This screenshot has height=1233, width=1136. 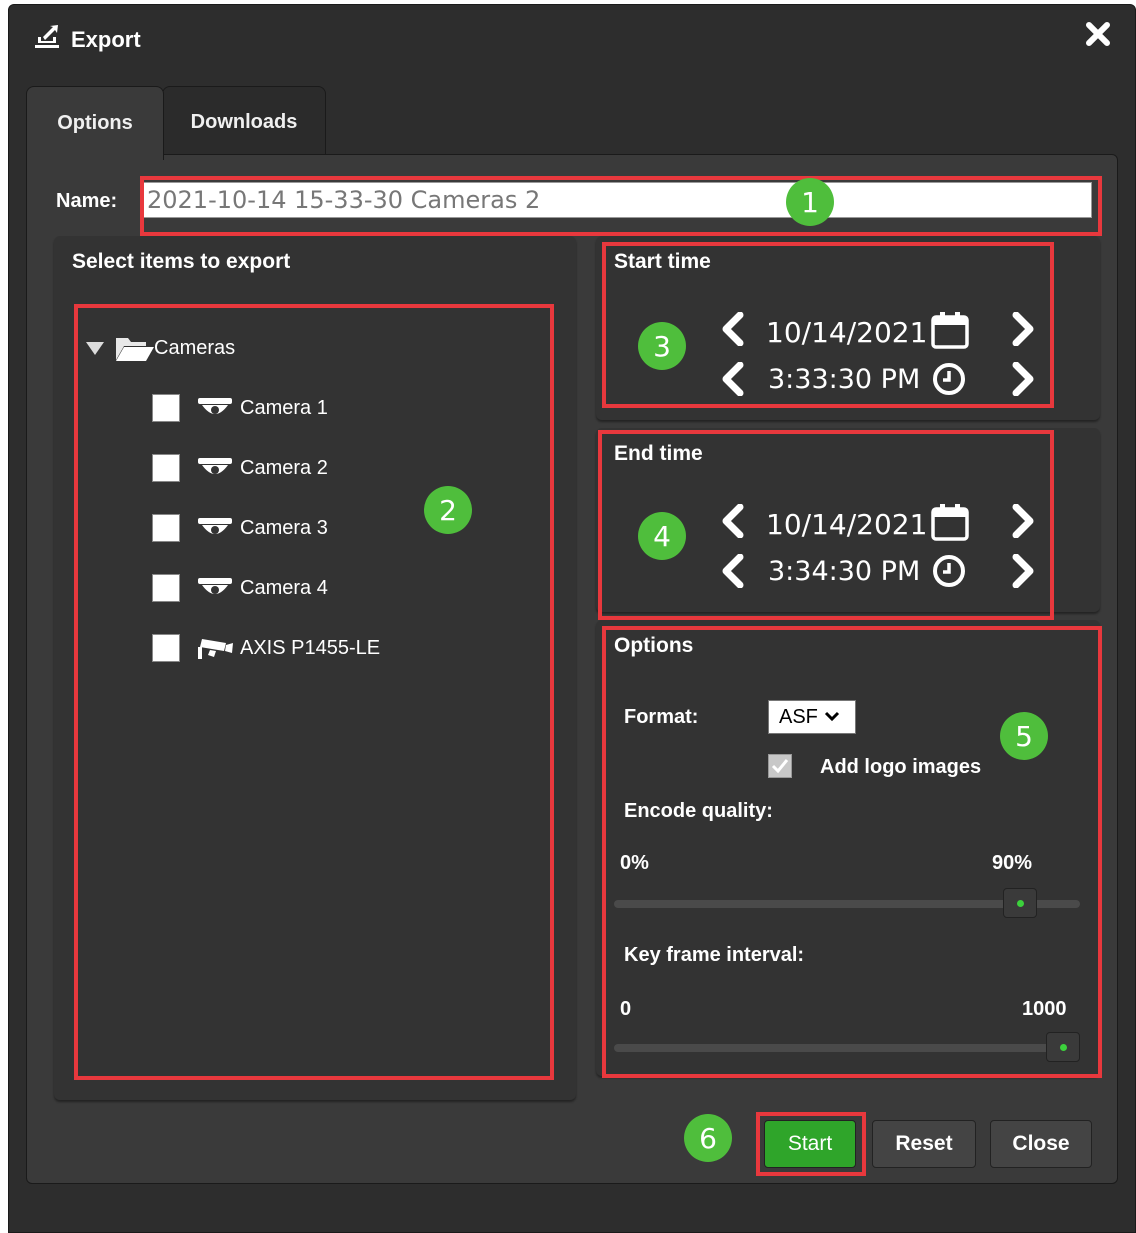 I want to click on tab-options-label: Options, so click(x=95, y=123).